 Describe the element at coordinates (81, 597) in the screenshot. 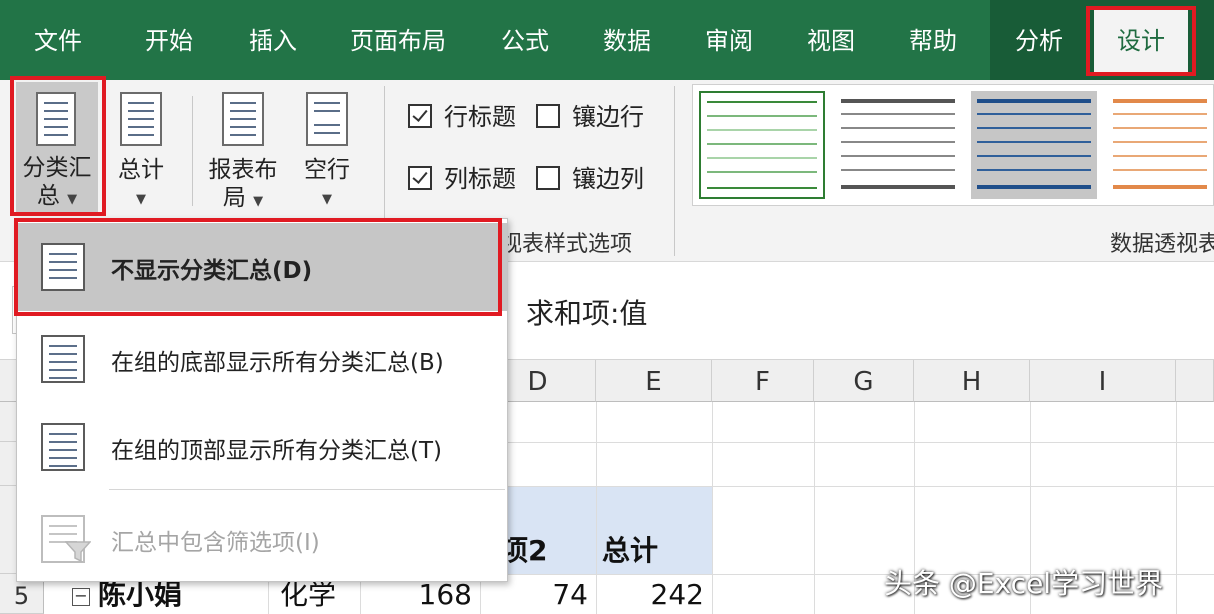

I see `collapse-minus-icon: −` at that location.